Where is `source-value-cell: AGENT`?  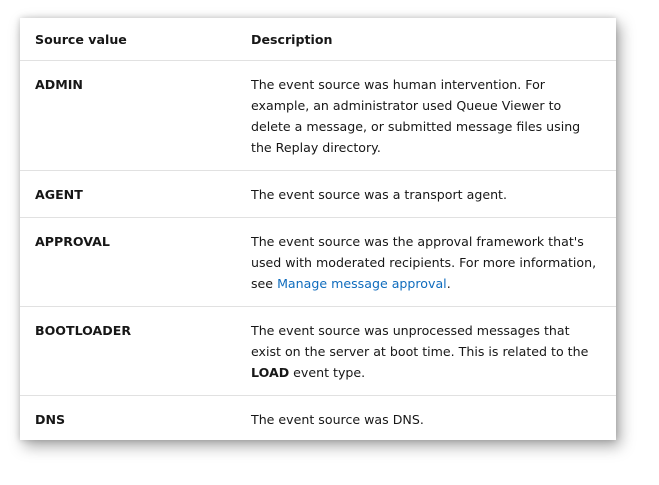
source-value-cell: AGENT is located at coordinates (135, 194).